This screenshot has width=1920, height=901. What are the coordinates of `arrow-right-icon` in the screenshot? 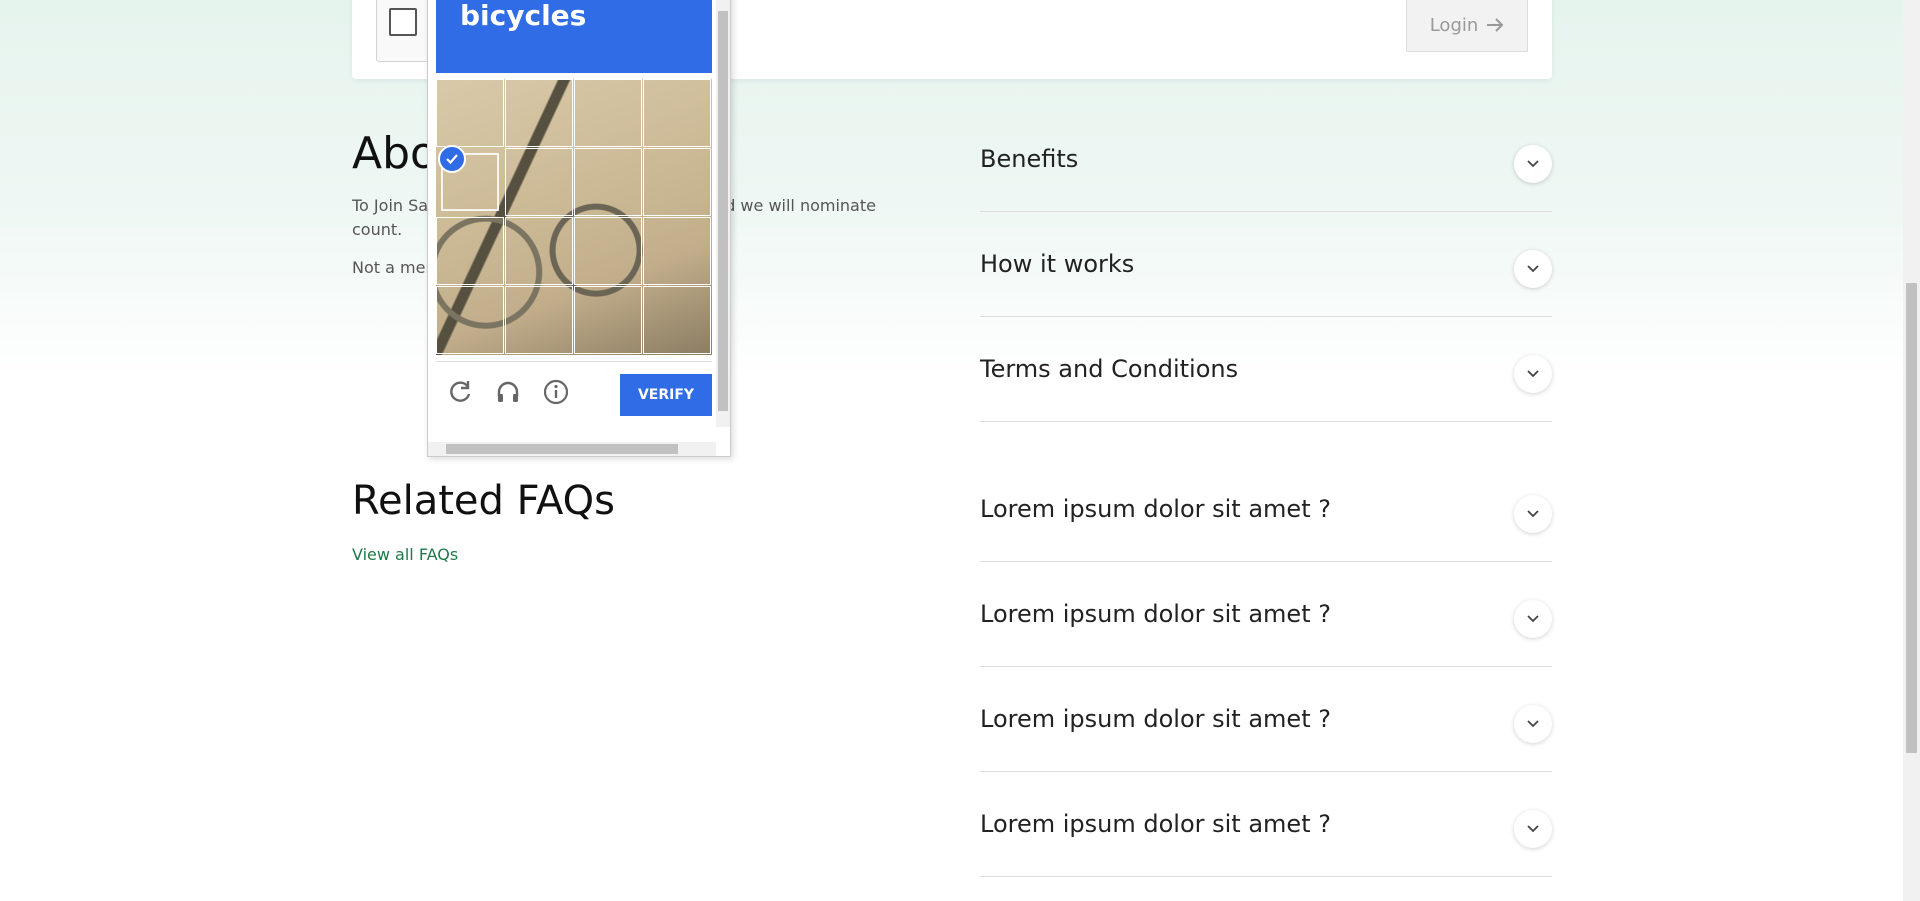 It's located at (1495, 25).